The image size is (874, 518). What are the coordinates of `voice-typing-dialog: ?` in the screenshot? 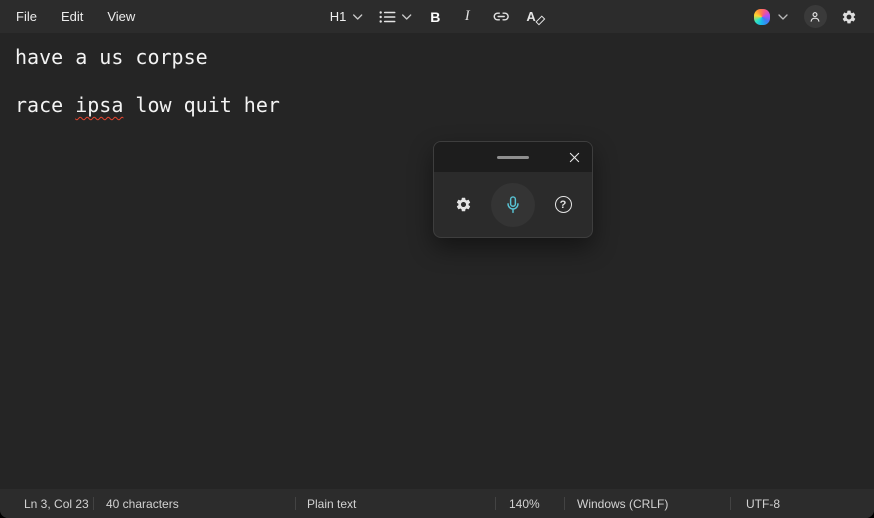 It's located at (513, 189).